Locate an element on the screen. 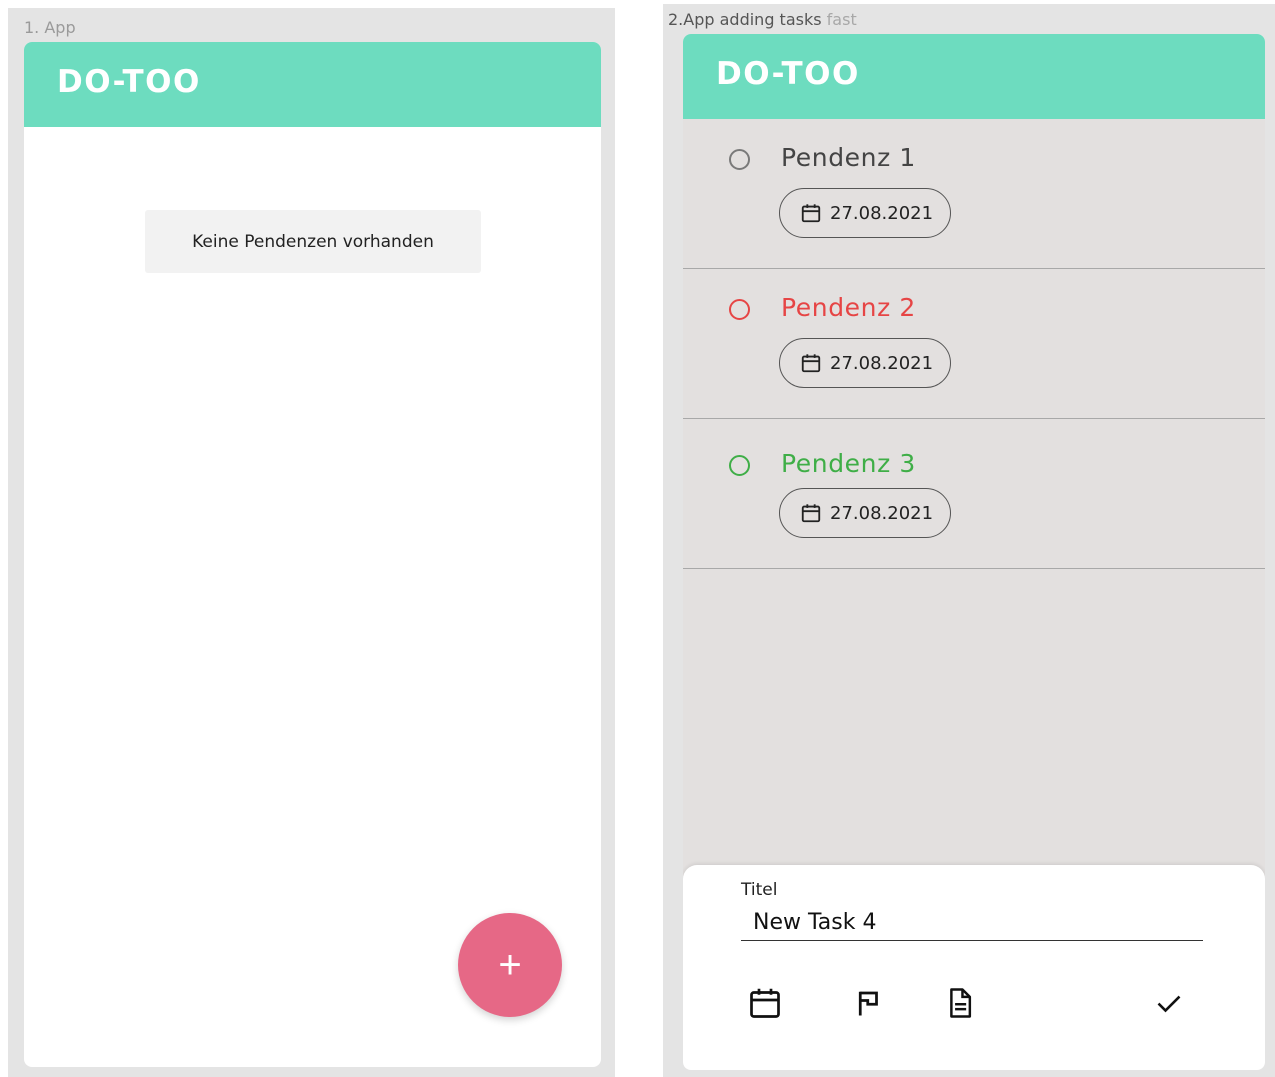 The width and height of the screenshot is (1275, 1077). frame-2-label-main: 2.App adding tasks is located at coordinates (745, 19).